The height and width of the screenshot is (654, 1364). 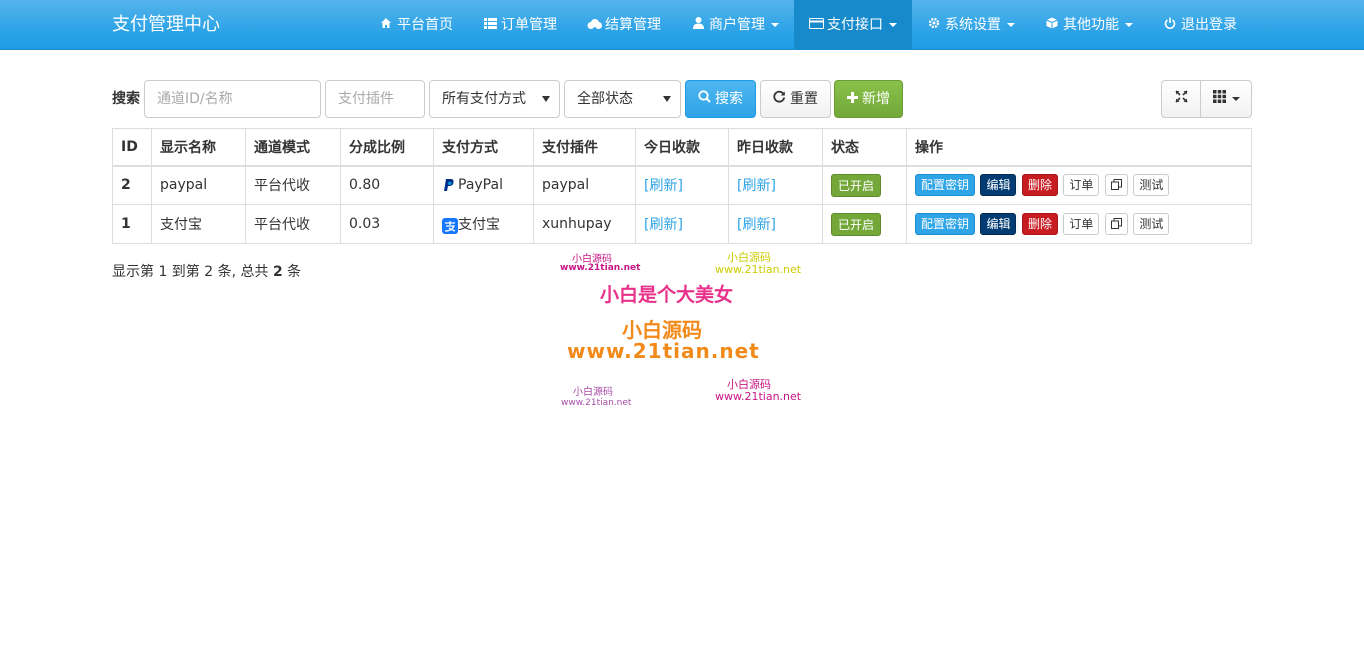 What do you see at coordinates (450, 226) in the screenshot?
I see `alipay-icon` at bounding box center [450, 226].